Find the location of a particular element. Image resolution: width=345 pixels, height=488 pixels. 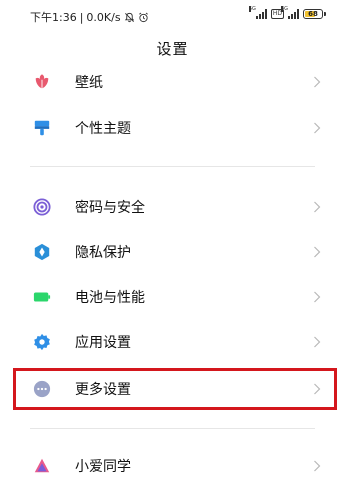

settings-item-theme: 个性主题 is located at coordinates (172, 128).